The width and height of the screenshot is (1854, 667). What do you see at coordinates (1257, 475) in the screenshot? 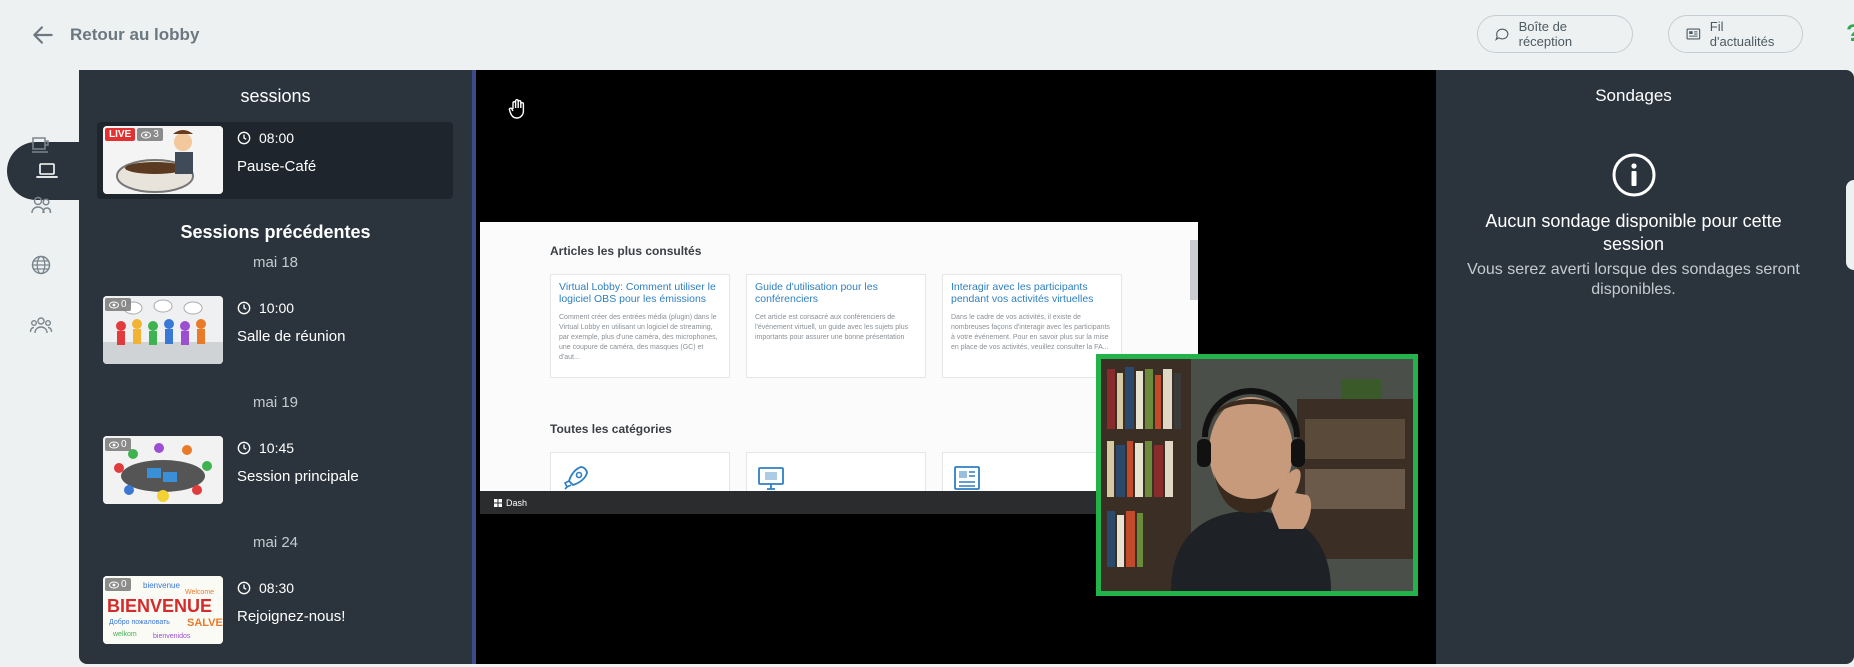
I see `speaker-camera-feed` at bounding box center [1257, 475].